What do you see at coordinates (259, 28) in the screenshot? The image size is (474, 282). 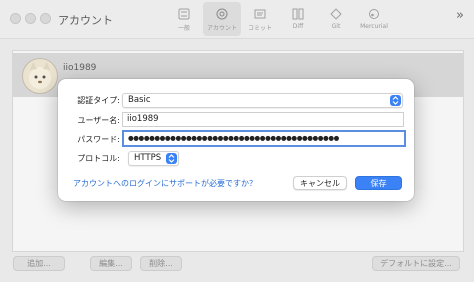 I see `tab-commit-label: コミット` at bounding box center [259, 28].